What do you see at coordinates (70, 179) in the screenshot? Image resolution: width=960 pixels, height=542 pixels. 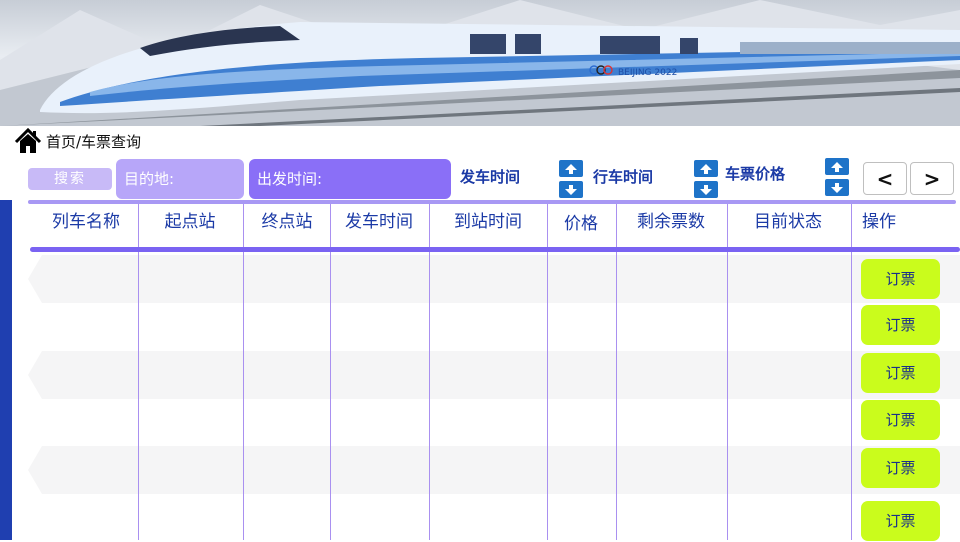 I see `search-button: 搜索` at bounding box center [70, 179].